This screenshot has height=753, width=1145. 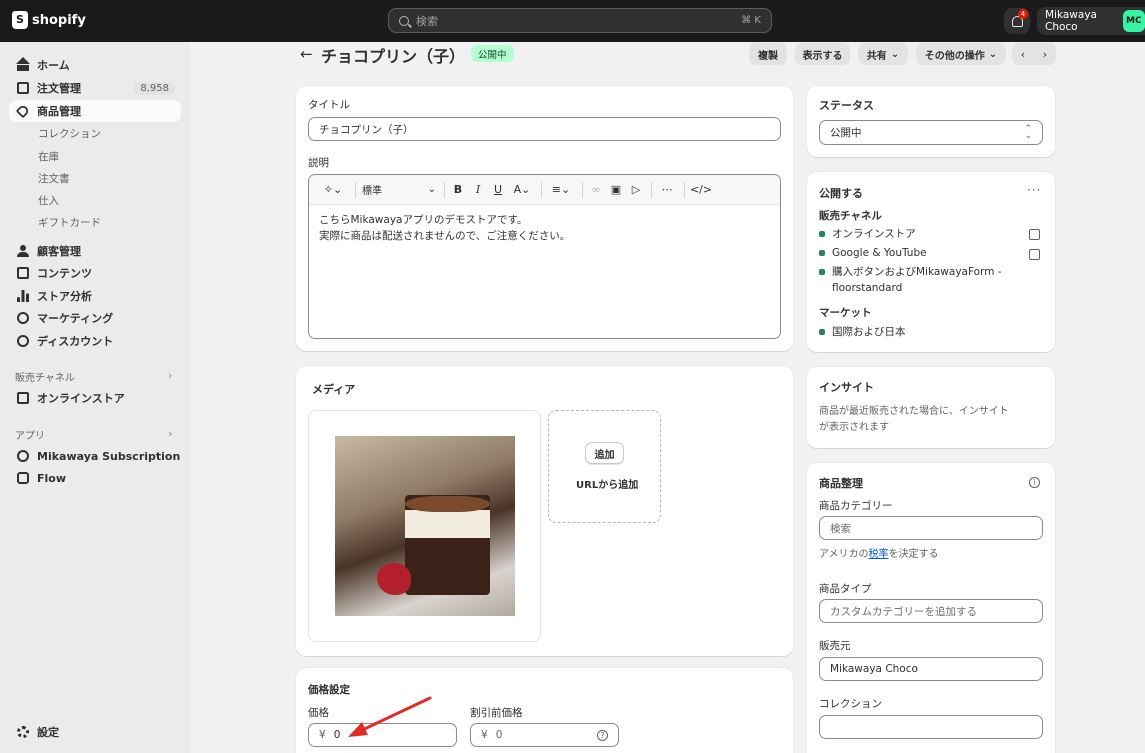 What do you see at coordinates (404, 20) in the screenshot?
I see `search-icon` at bounding box center [404, 20].